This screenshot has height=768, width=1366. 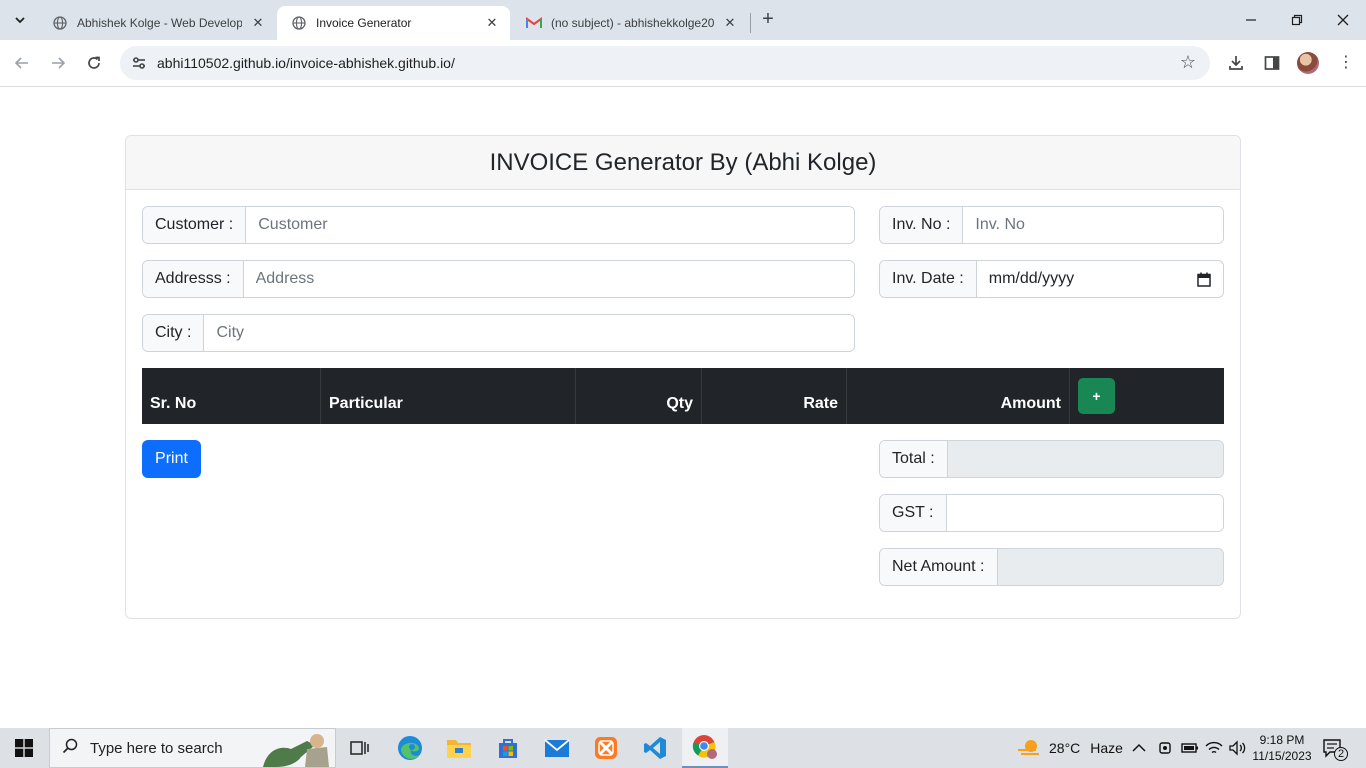 I want to click on items-table-header: Sr. No Particular Qty Rate Amount, so click(x=683, y=396).